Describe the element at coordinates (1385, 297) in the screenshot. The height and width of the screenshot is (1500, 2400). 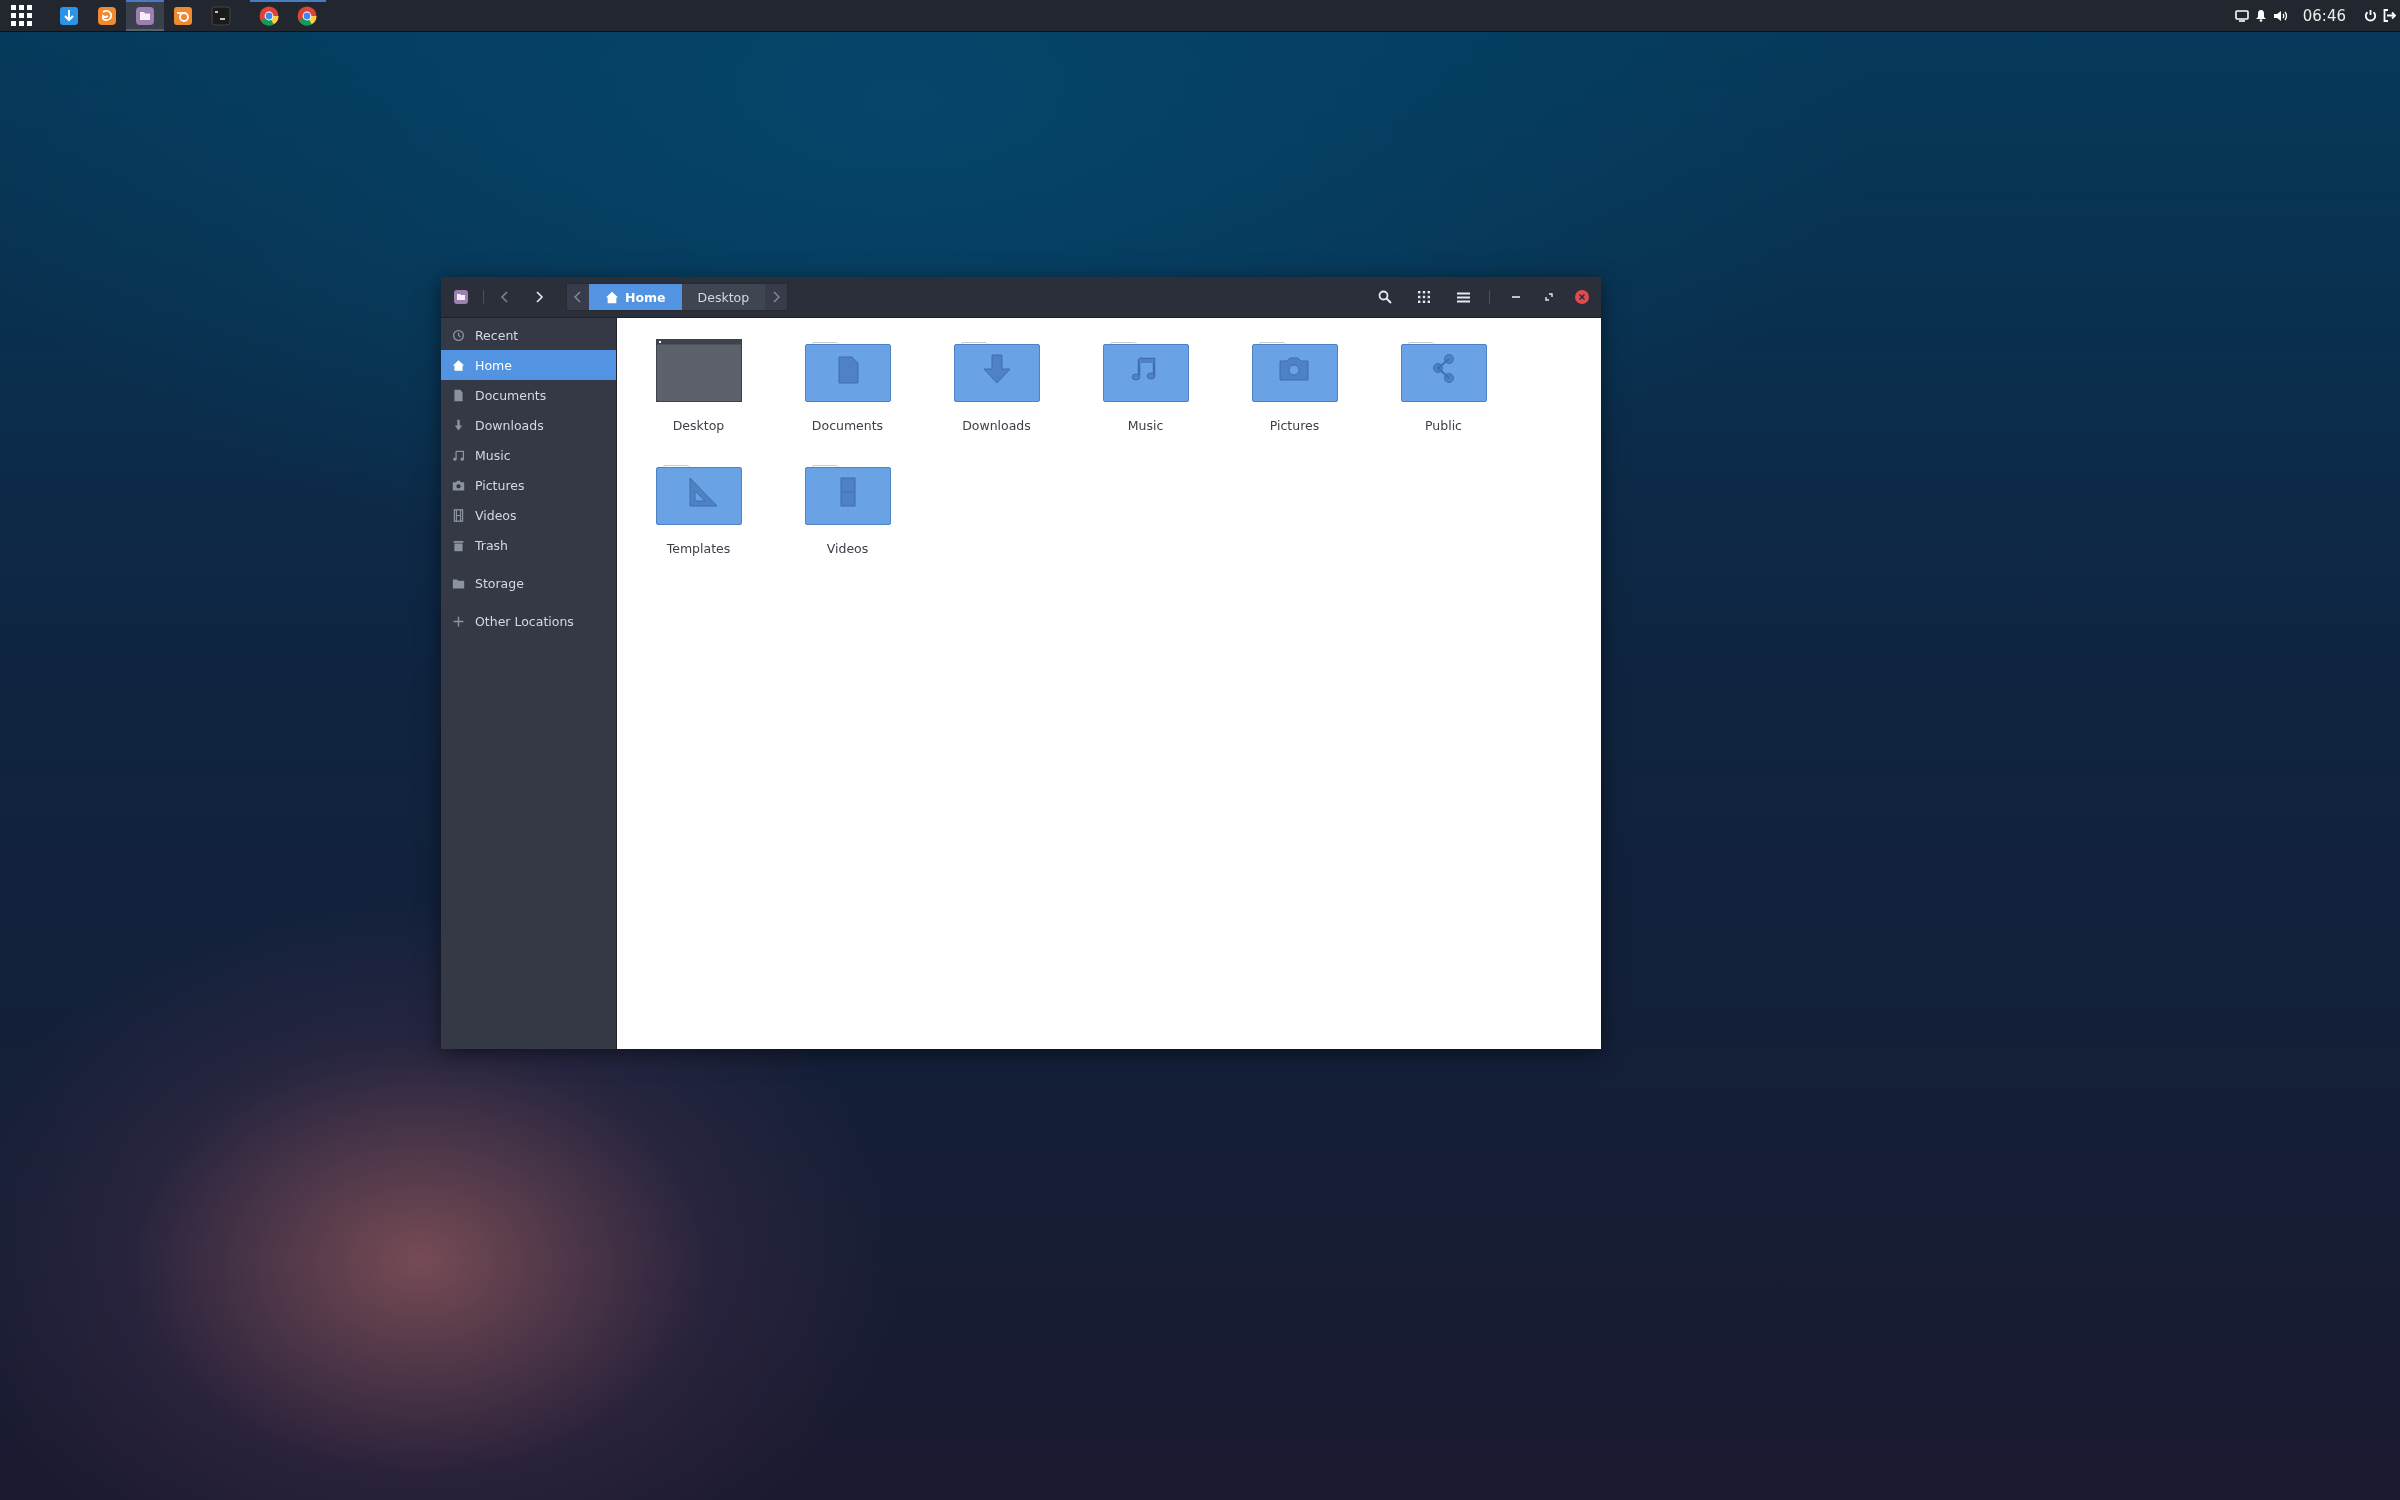
I see `search-icon` at that location.